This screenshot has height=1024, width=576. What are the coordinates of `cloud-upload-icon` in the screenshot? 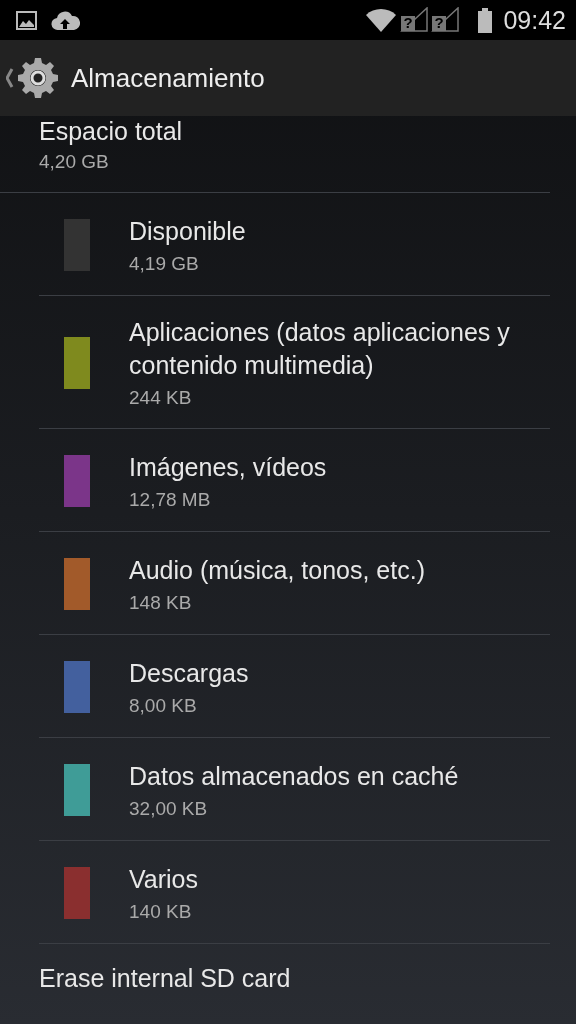 It's located at (65, 20).